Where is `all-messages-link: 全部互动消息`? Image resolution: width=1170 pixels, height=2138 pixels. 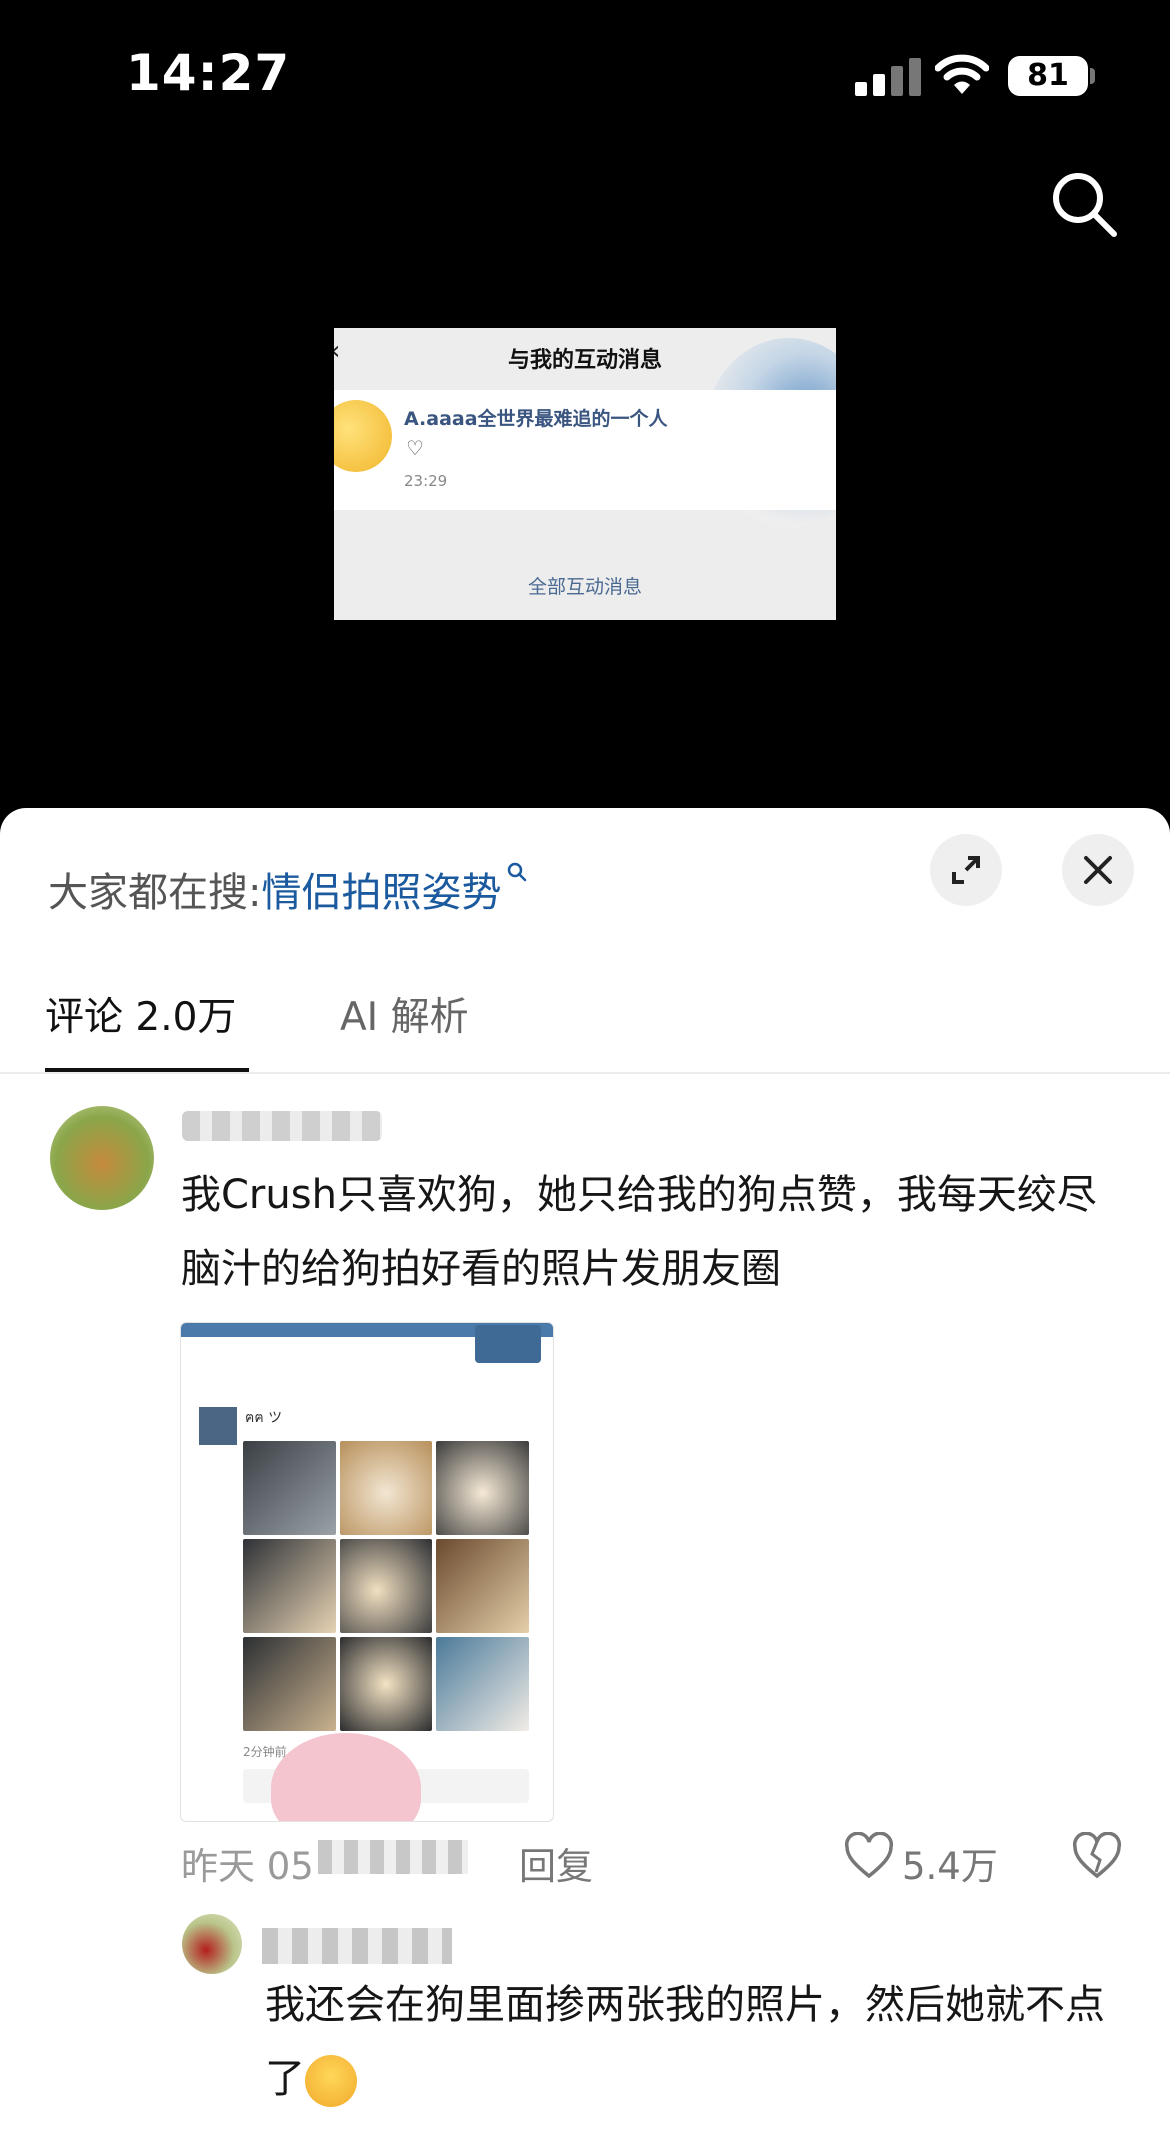 all-messages-link: 全部互动消息 is located at coordinates (584, 587).